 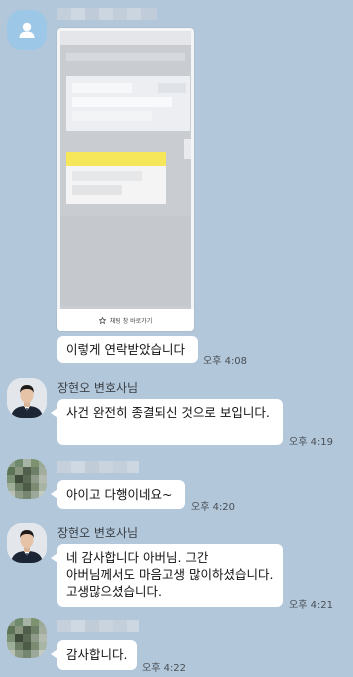 I want to click on message-time: 오후 4:21, so click(x=311, y=605).